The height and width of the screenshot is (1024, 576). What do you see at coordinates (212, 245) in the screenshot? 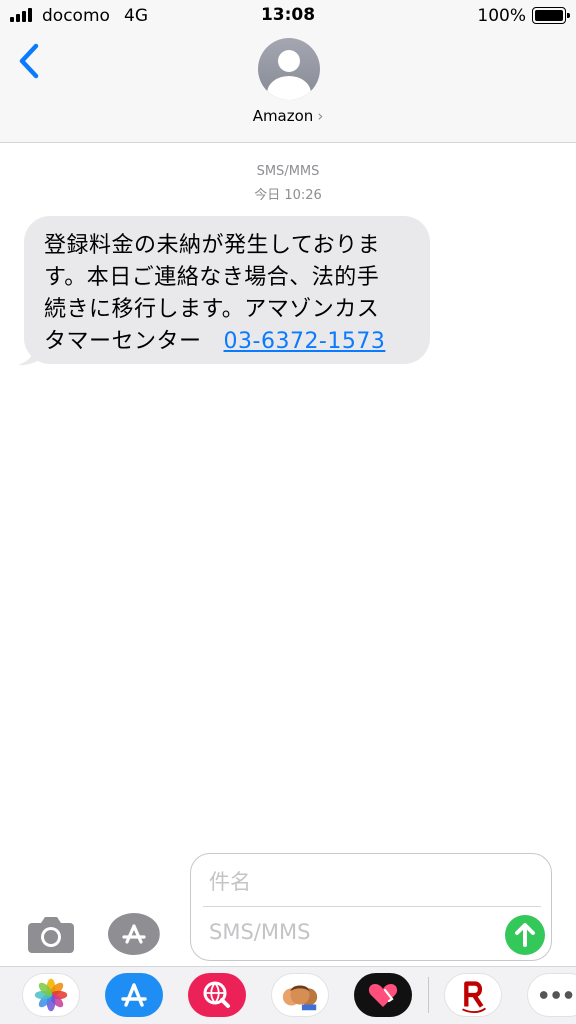
I see `message-line: 登録料金の未納が発生しておりま` at bounding box center [212, 245].